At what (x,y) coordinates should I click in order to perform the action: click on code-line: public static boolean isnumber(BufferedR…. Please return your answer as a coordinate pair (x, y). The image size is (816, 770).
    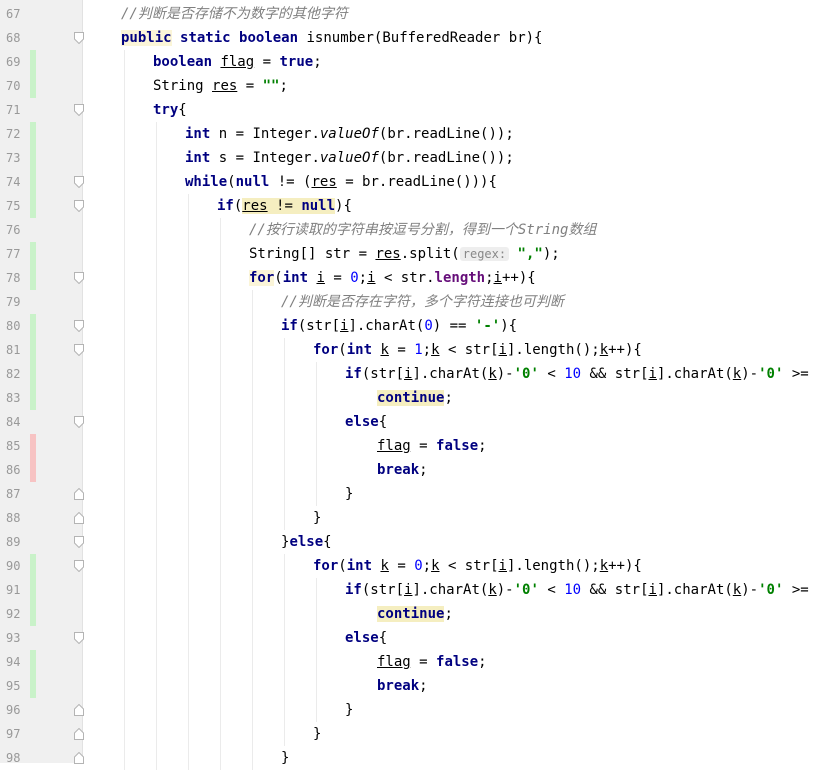
    Looking at the image, I should click on (331, 38).